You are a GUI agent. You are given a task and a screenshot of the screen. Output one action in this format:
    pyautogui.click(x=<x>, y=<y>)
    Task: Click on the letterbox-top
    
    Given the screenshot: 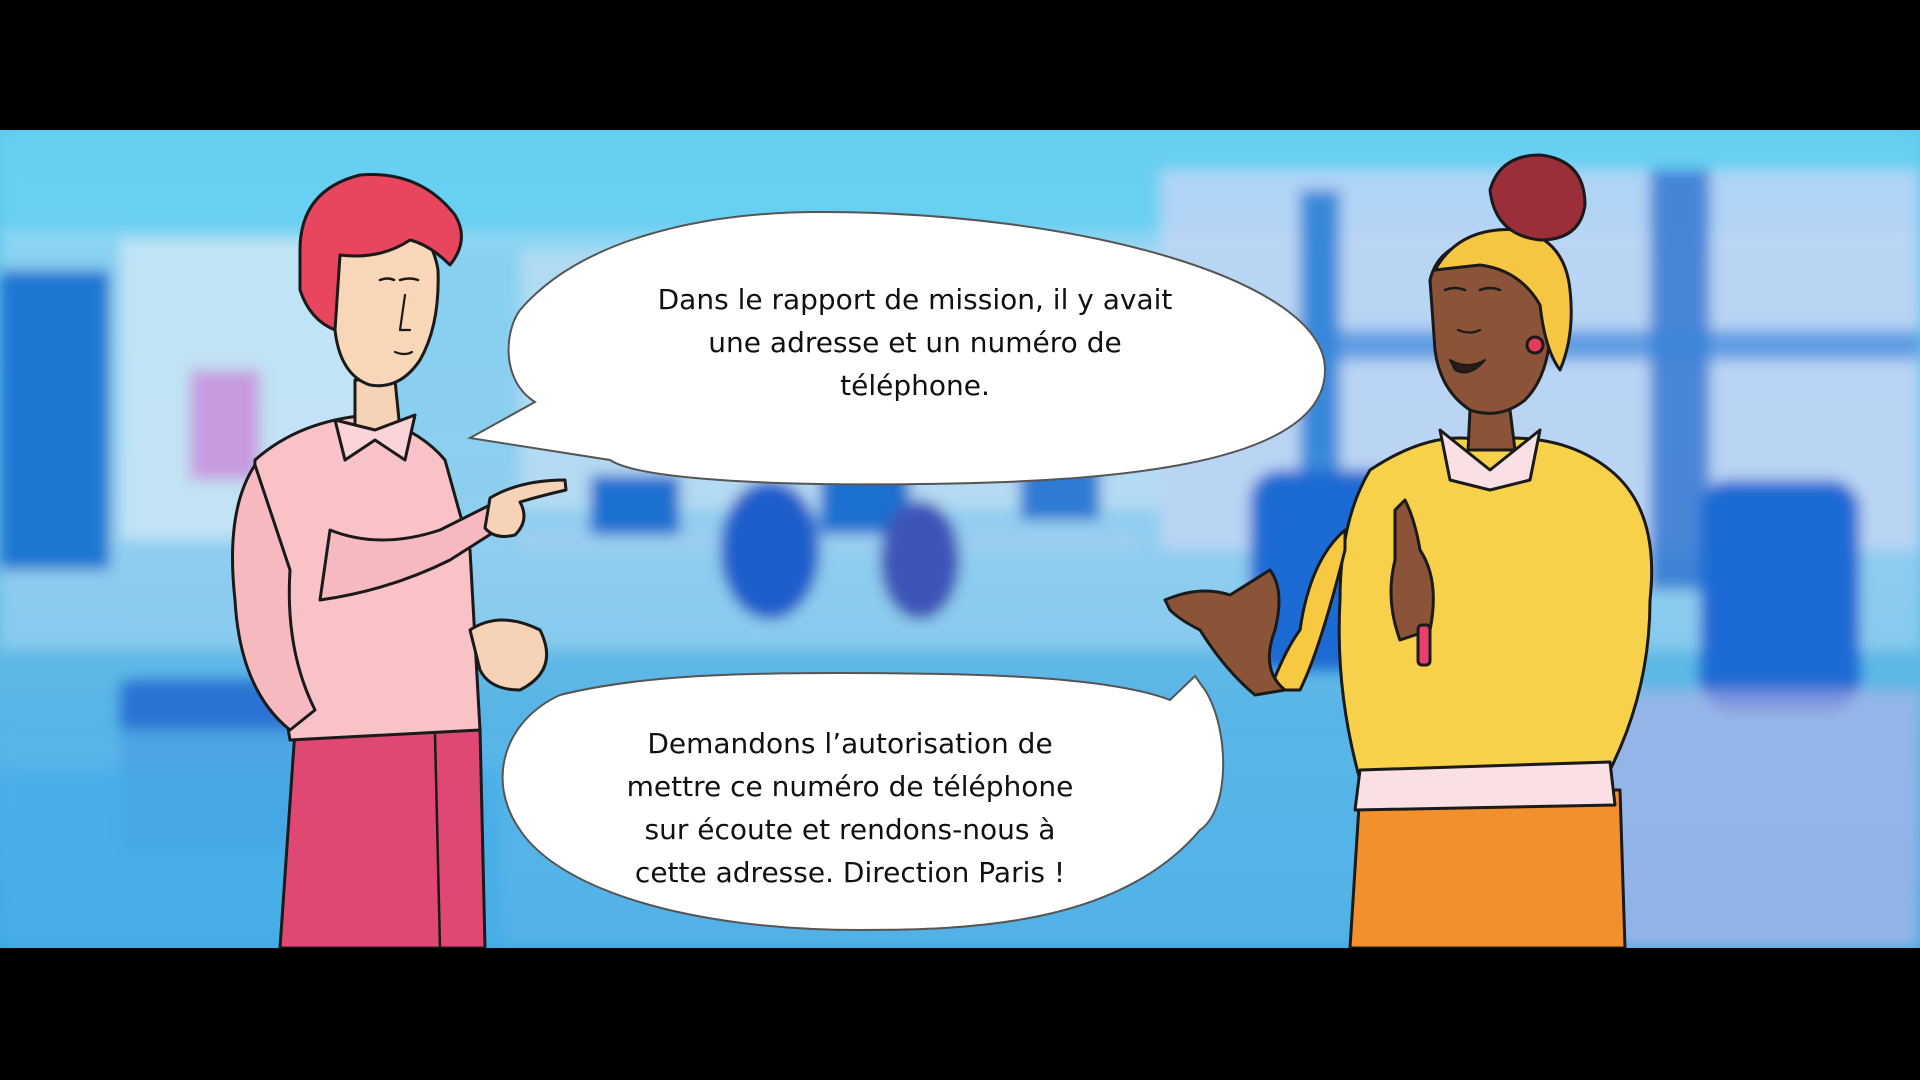 What is the action you would take?
    pyautogui.click(x=960, y=65)
    